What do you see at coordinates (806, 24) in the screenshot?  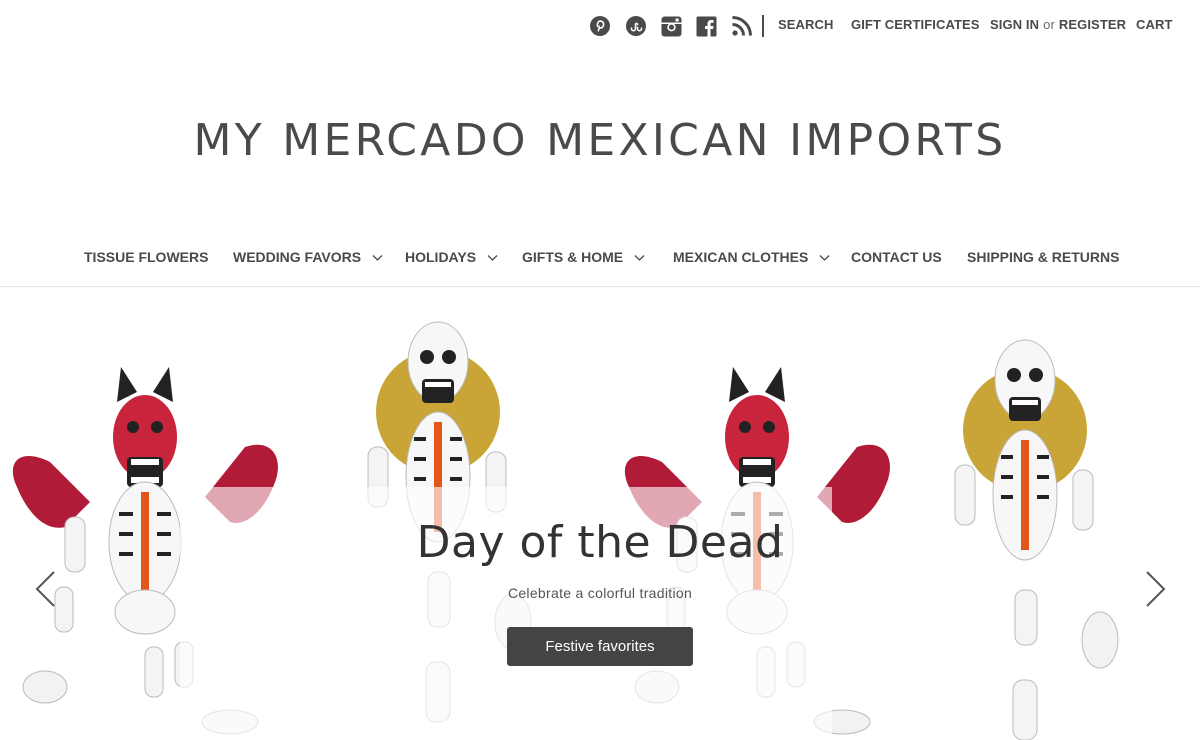 I see `search-link: SEARCH` at bounding box center [806, 24].